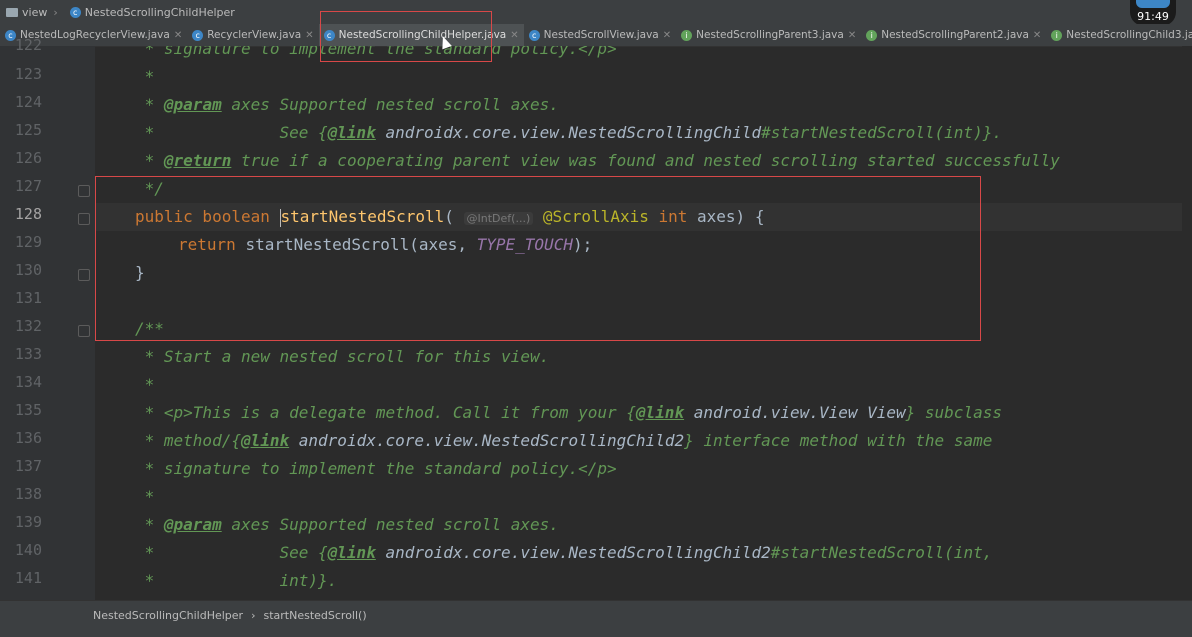  Describe the element at coordinates (28, 550) in the screenshot. I see `line-number: 140` at that location.